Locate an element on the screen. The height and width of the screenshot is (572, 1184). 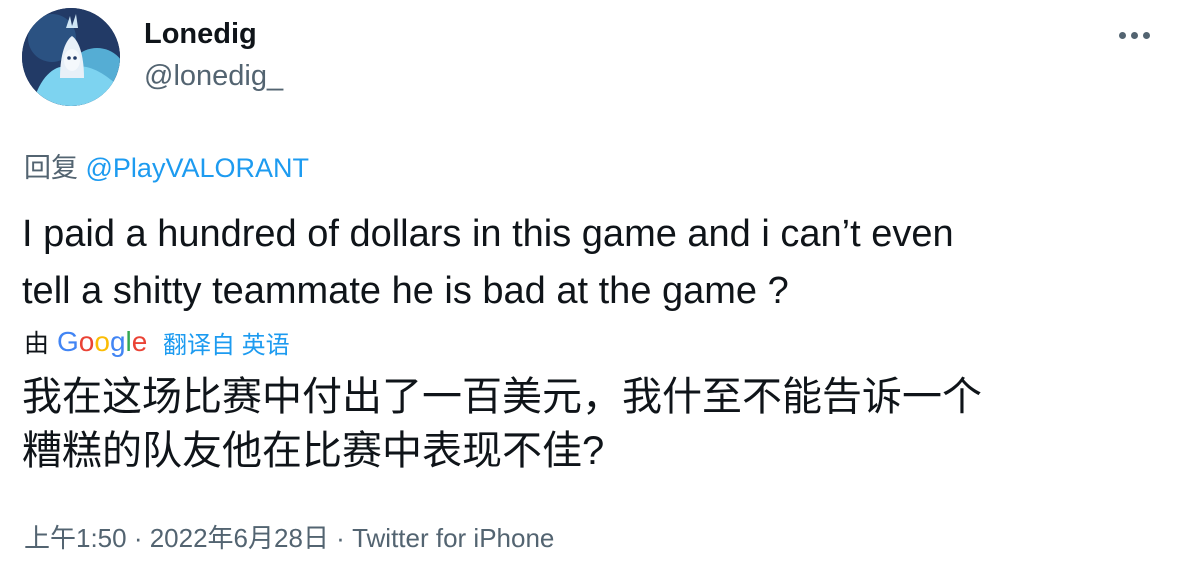
translated-line: 我在这场比赛中付出了一百美元，我什至不能告诉一个 is located at coordinates (502, 397).